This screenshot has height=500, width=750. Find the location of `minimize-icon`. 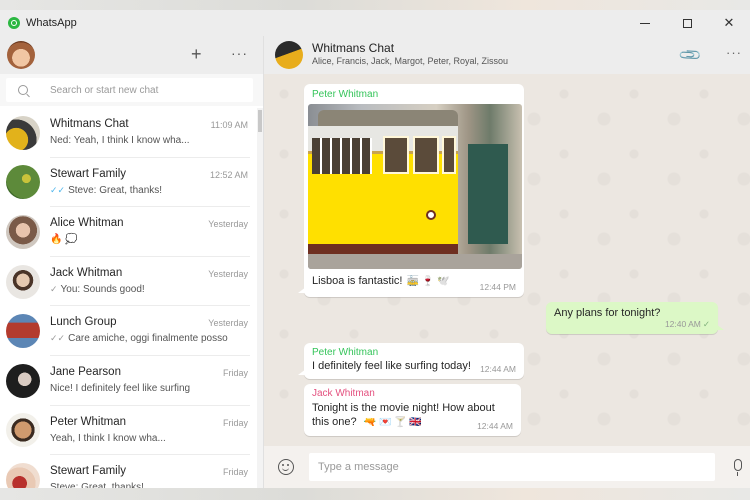

minimize-icon is located at coordinates (645, 23).